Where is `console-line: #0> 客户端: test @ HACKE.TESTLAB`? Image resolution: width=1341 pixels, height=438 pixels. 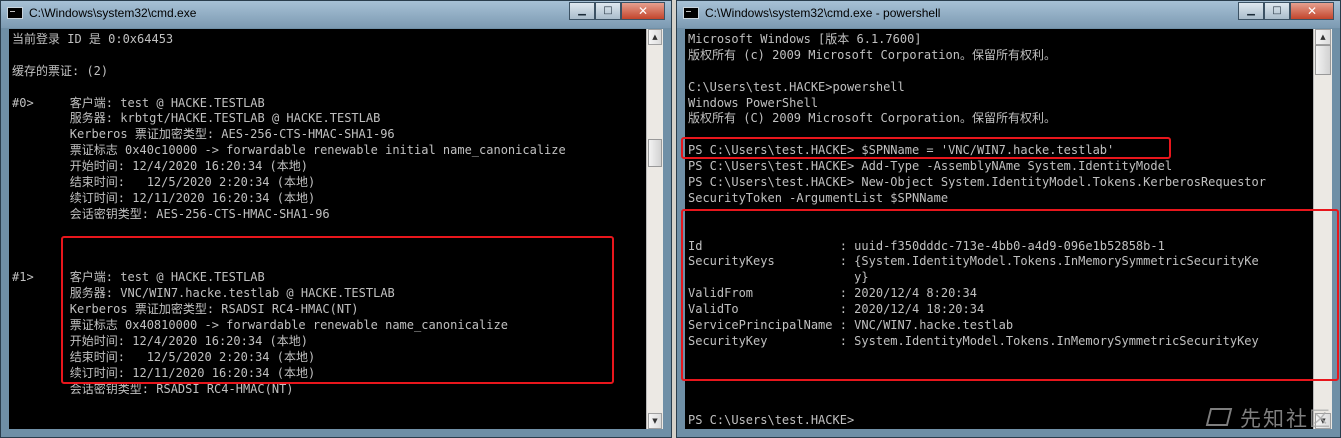
console-line: #0> 客户端: test @ HACKE.TESTLAB is located at coordinates (138, 102).